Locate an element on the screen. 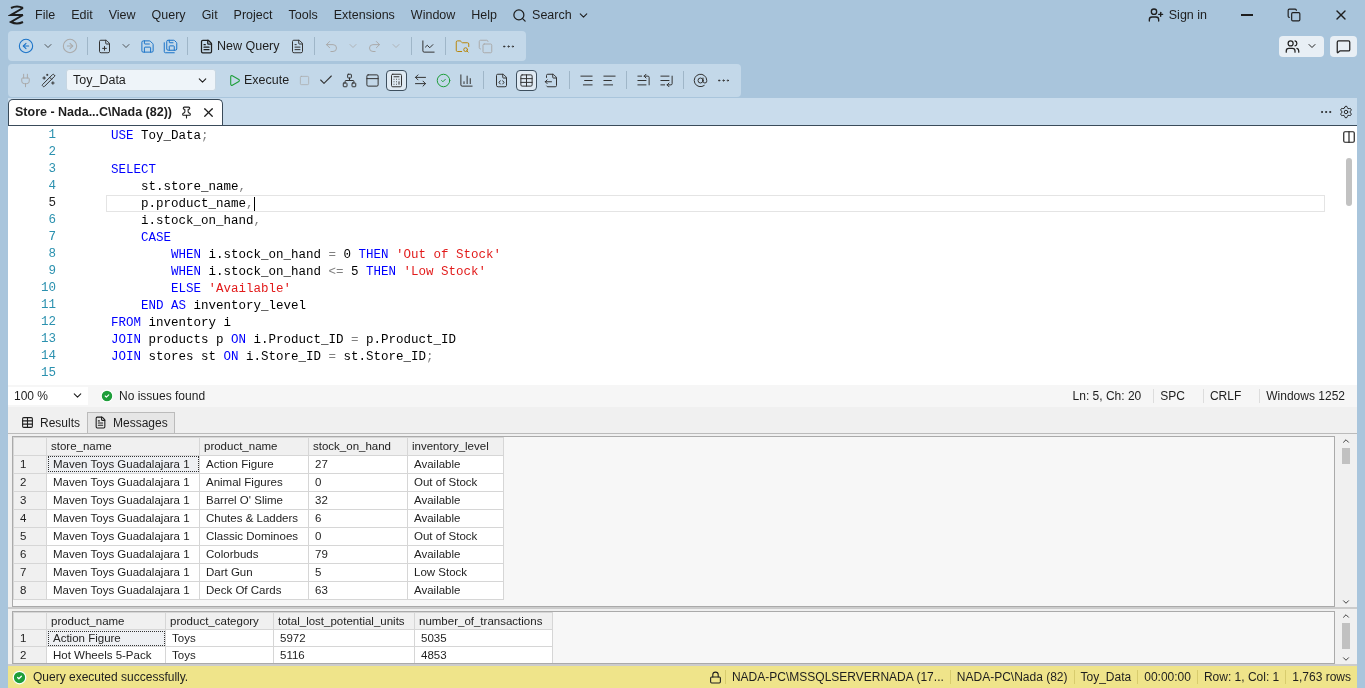  file-output-icon is located at coordinates (552, 80).